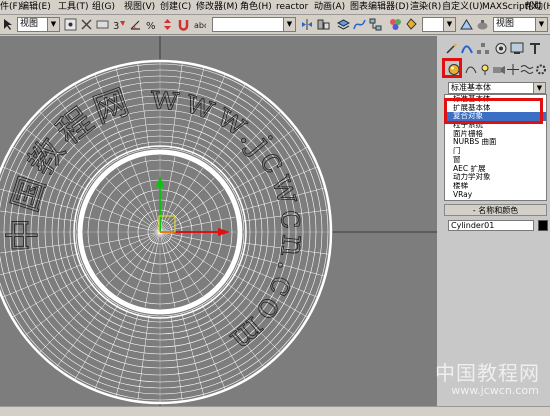 The width and height of the screenshot is (550, 416). I want to click on select-icon, so click(8, 24).